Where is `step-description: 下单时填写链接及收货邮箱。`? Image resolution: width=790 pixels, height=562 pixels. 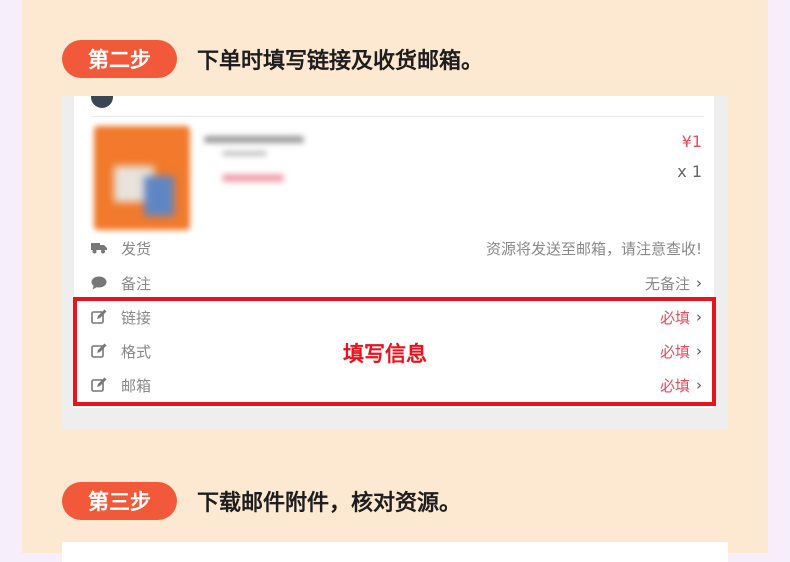
step-description: 下单时填写链接及收货邮箱。 is located at coordinates (340, 61).